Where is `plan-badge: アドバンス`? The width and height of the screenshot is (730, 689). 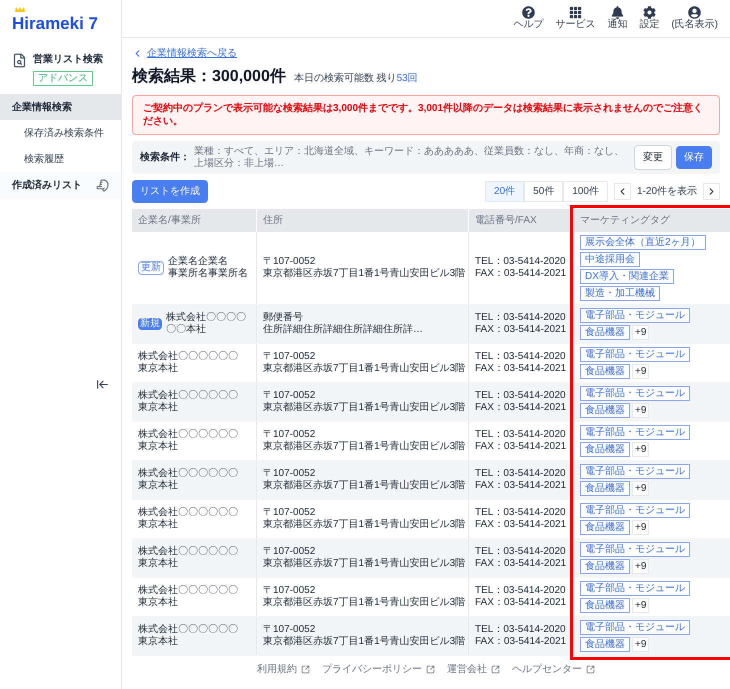 plan-badge: アドバンス is located at coordinates (63, 78).